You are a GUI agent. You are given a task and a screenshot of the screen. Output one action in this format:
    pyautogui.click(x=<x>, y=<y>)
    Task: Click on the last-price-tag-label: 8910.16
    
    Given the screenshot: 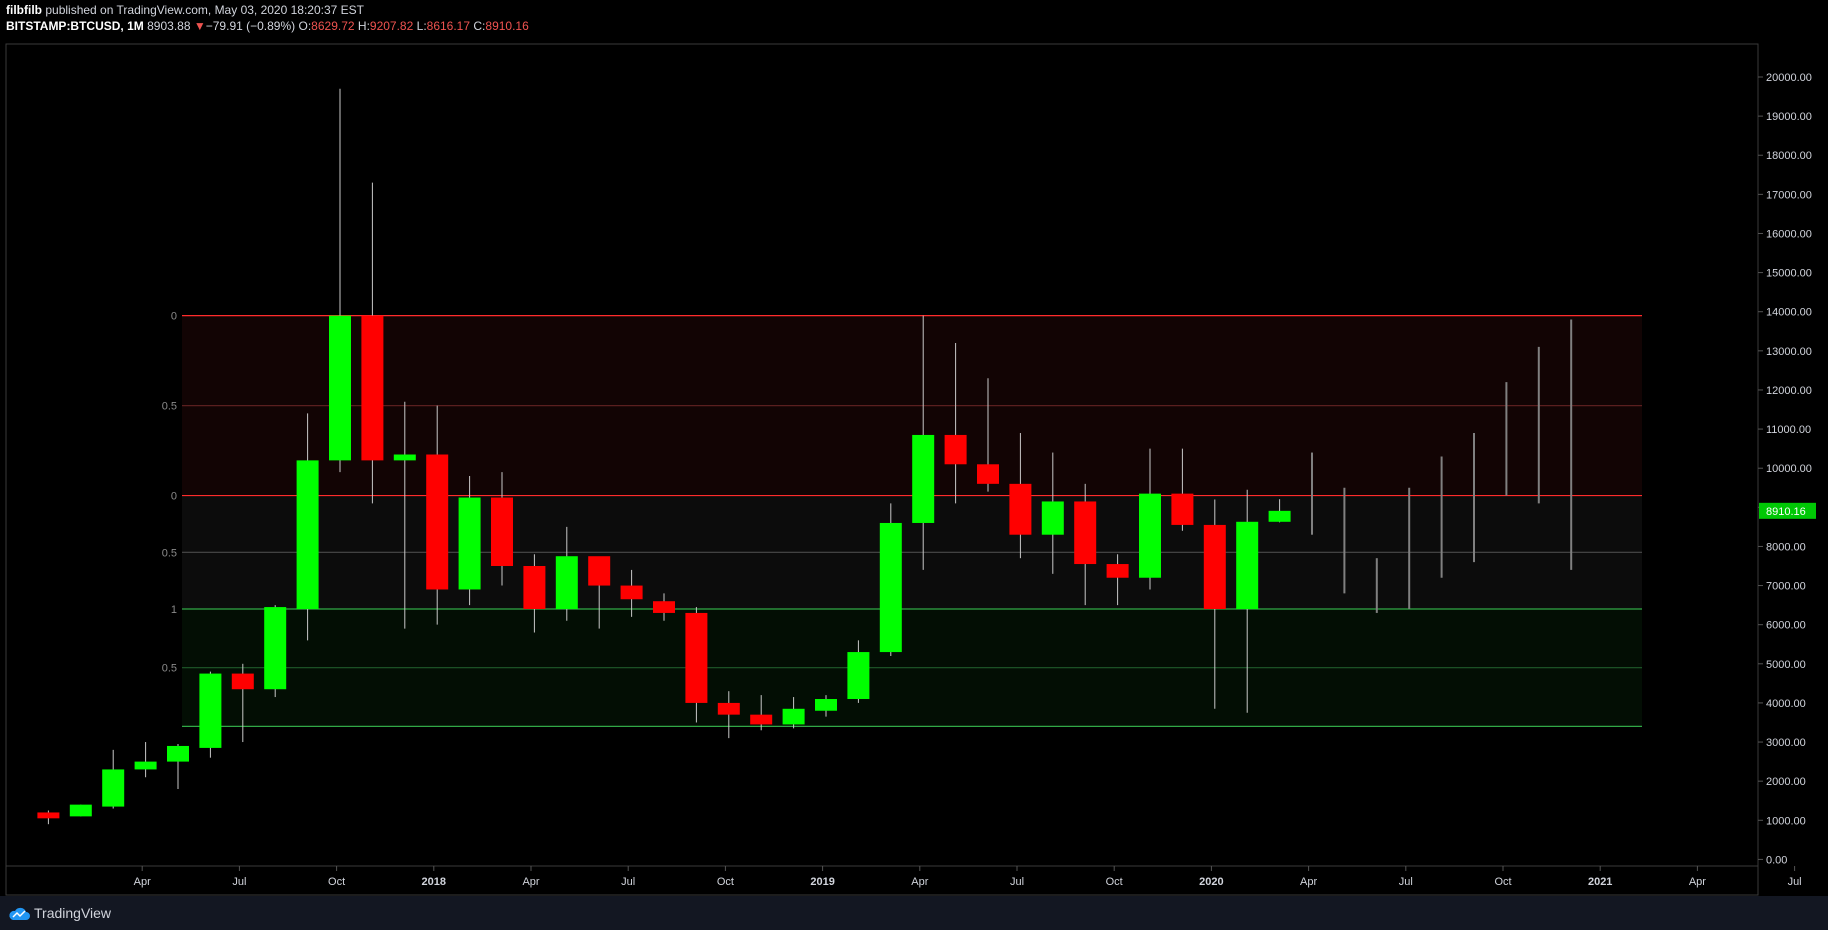 What is the action you would take?
    pyautogui.click(x=1786, y=512)
    